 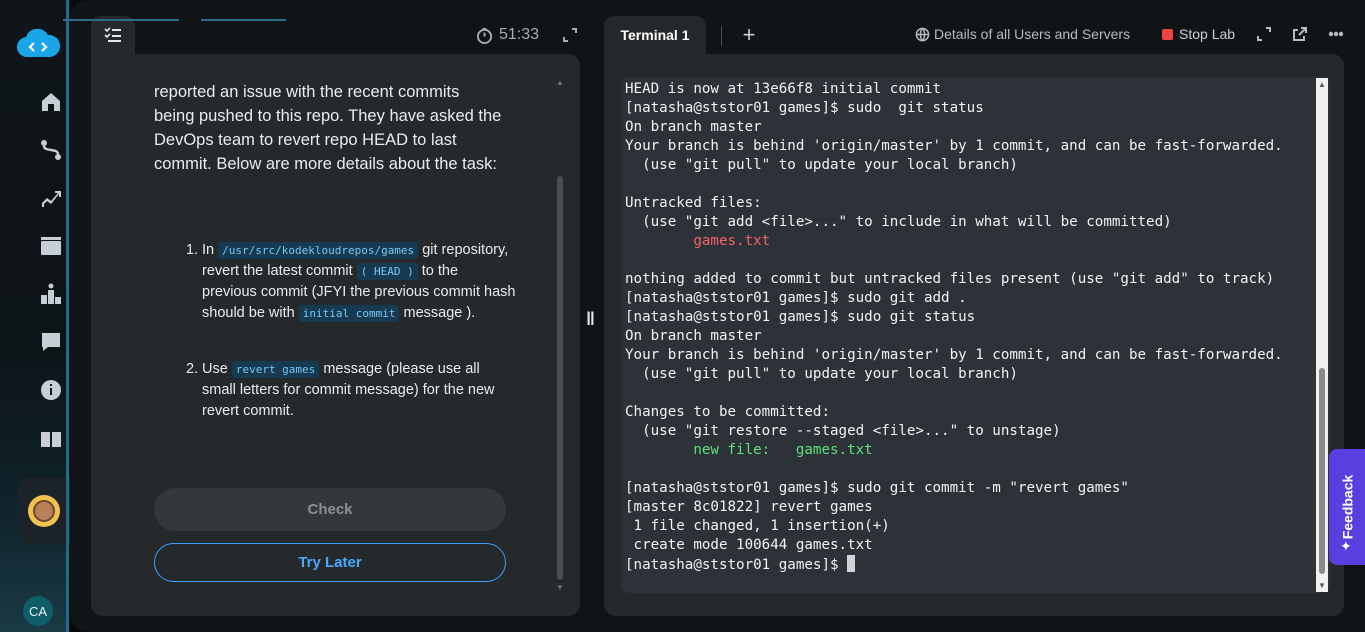 What do you see at coordinates (1300, 34) in the screenshot?
I see `open-external-icon` at bounding box center [1300, 34].